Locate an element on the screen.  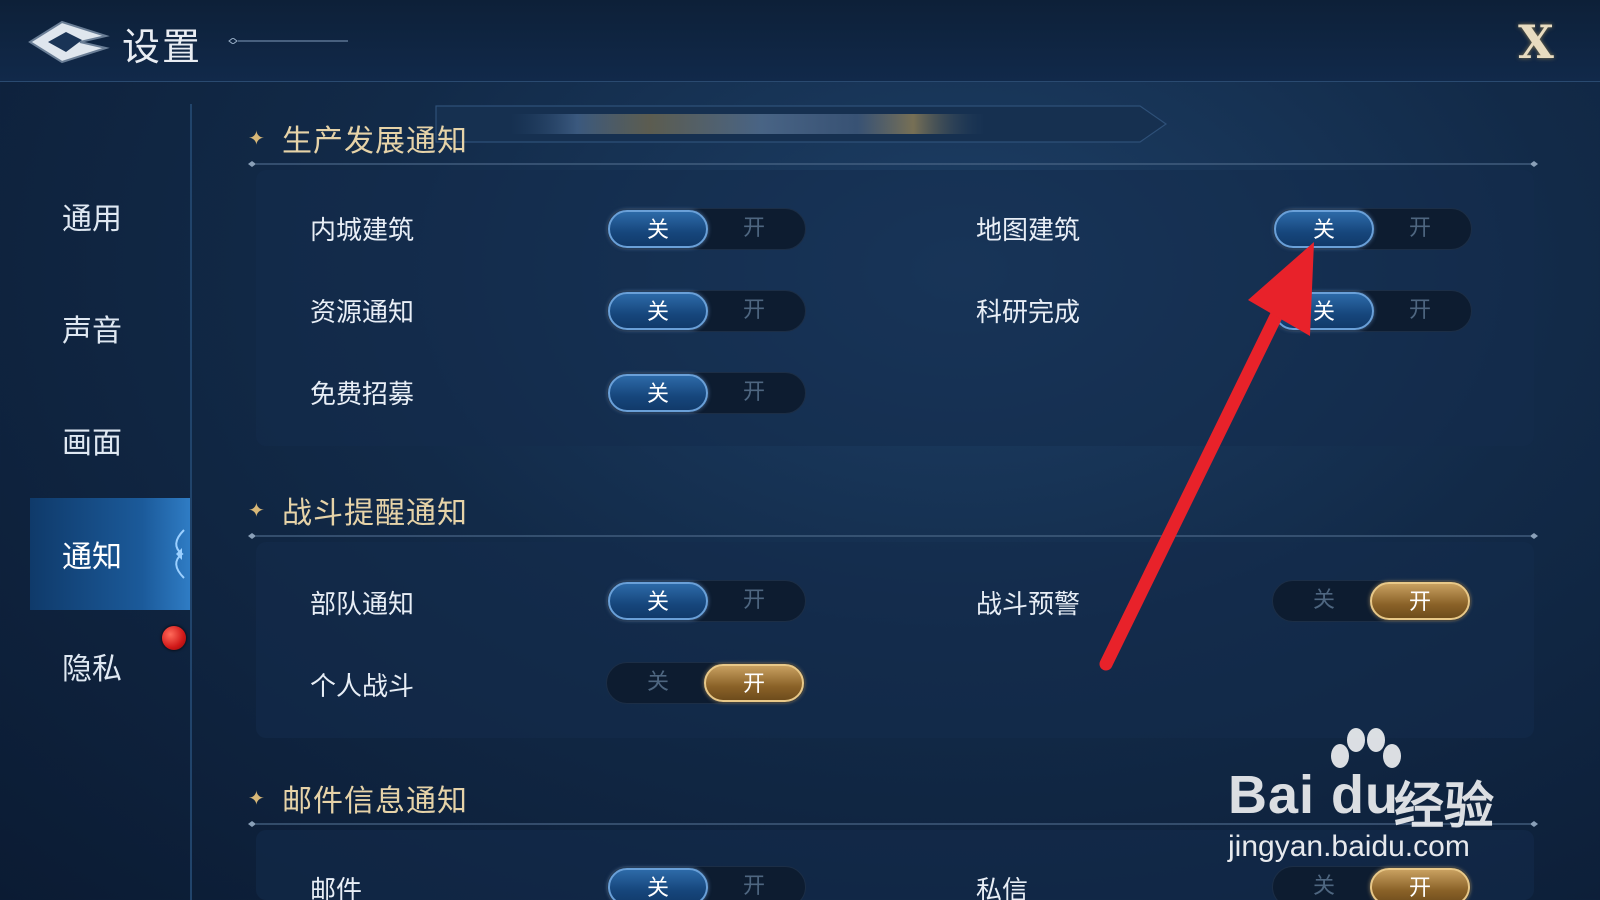
sidebar-item-general: 通用 is located at coordinates (110, 216).